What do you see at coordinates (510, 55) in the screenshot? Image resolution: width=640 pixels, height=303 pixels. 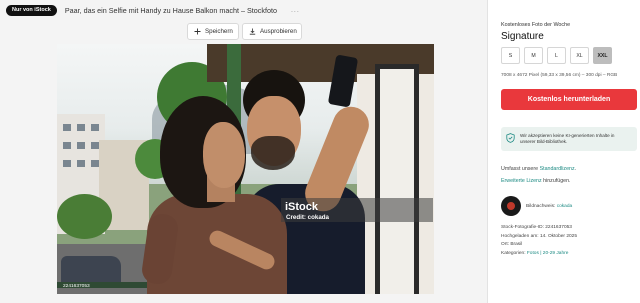 I see `size-option-s: S` at bounding box center [510, 55].